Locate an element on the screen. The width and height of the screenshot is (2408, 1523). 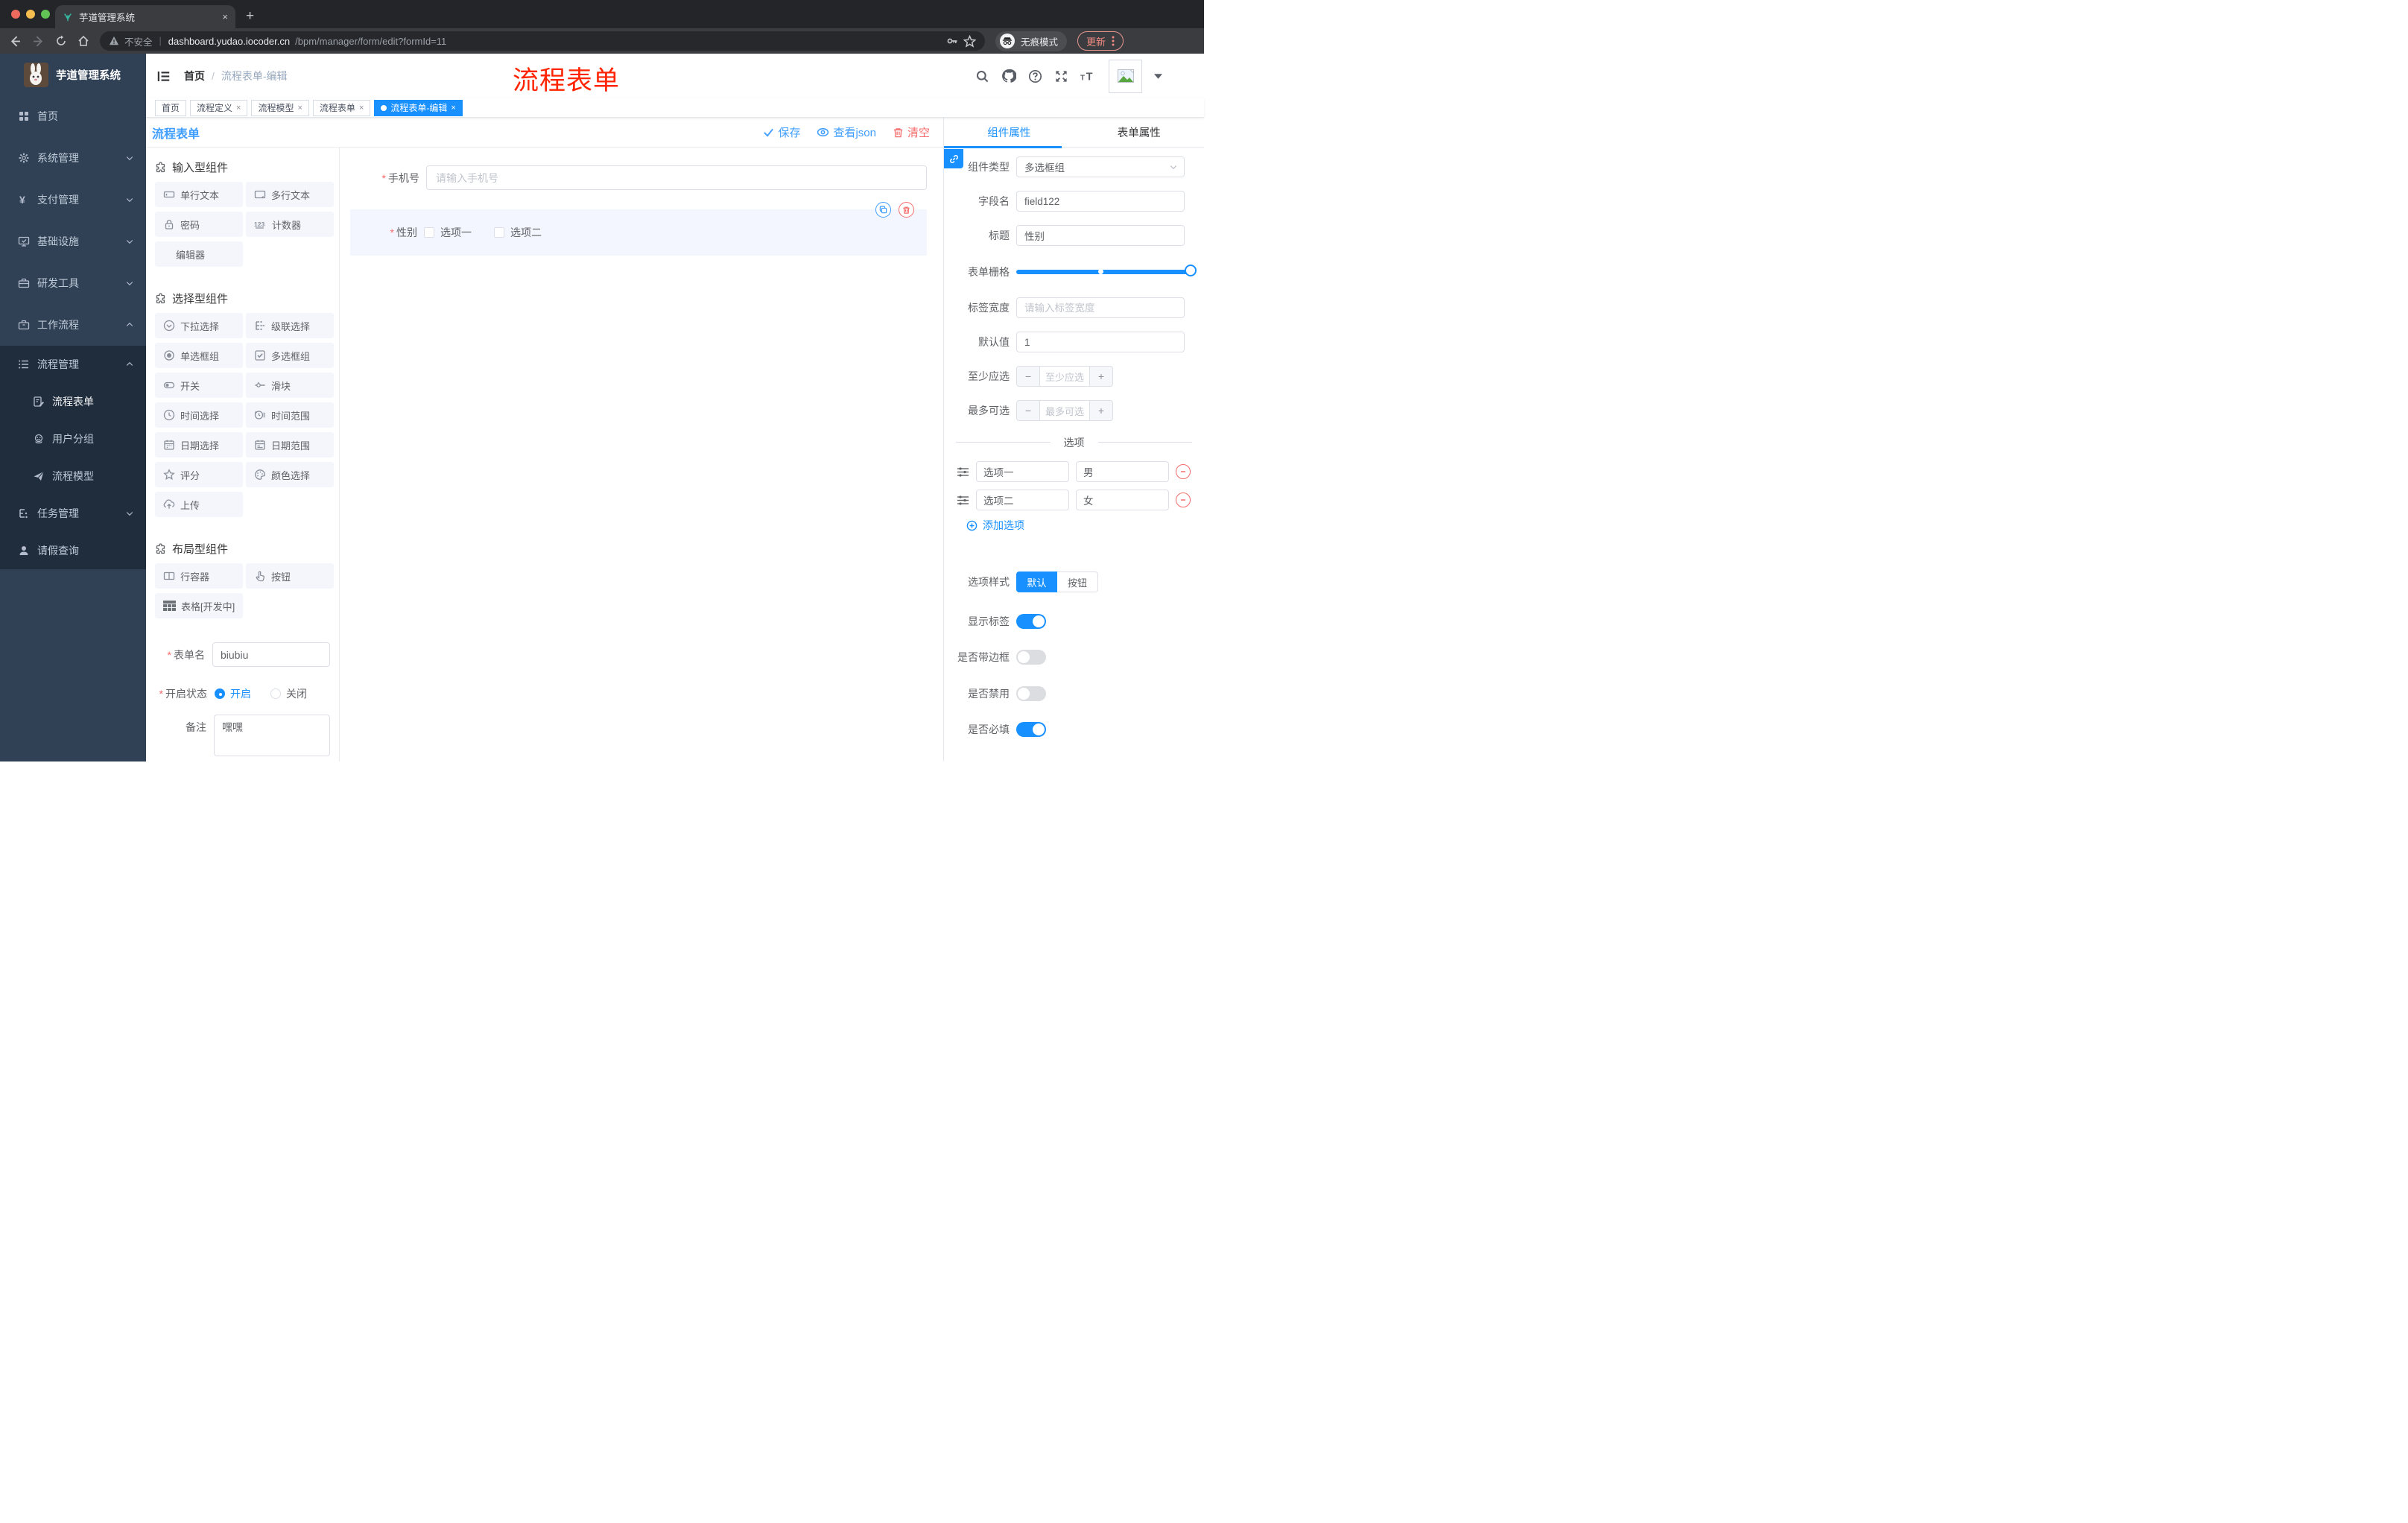
new-tab-button: + is located at coordinates (250, 17).